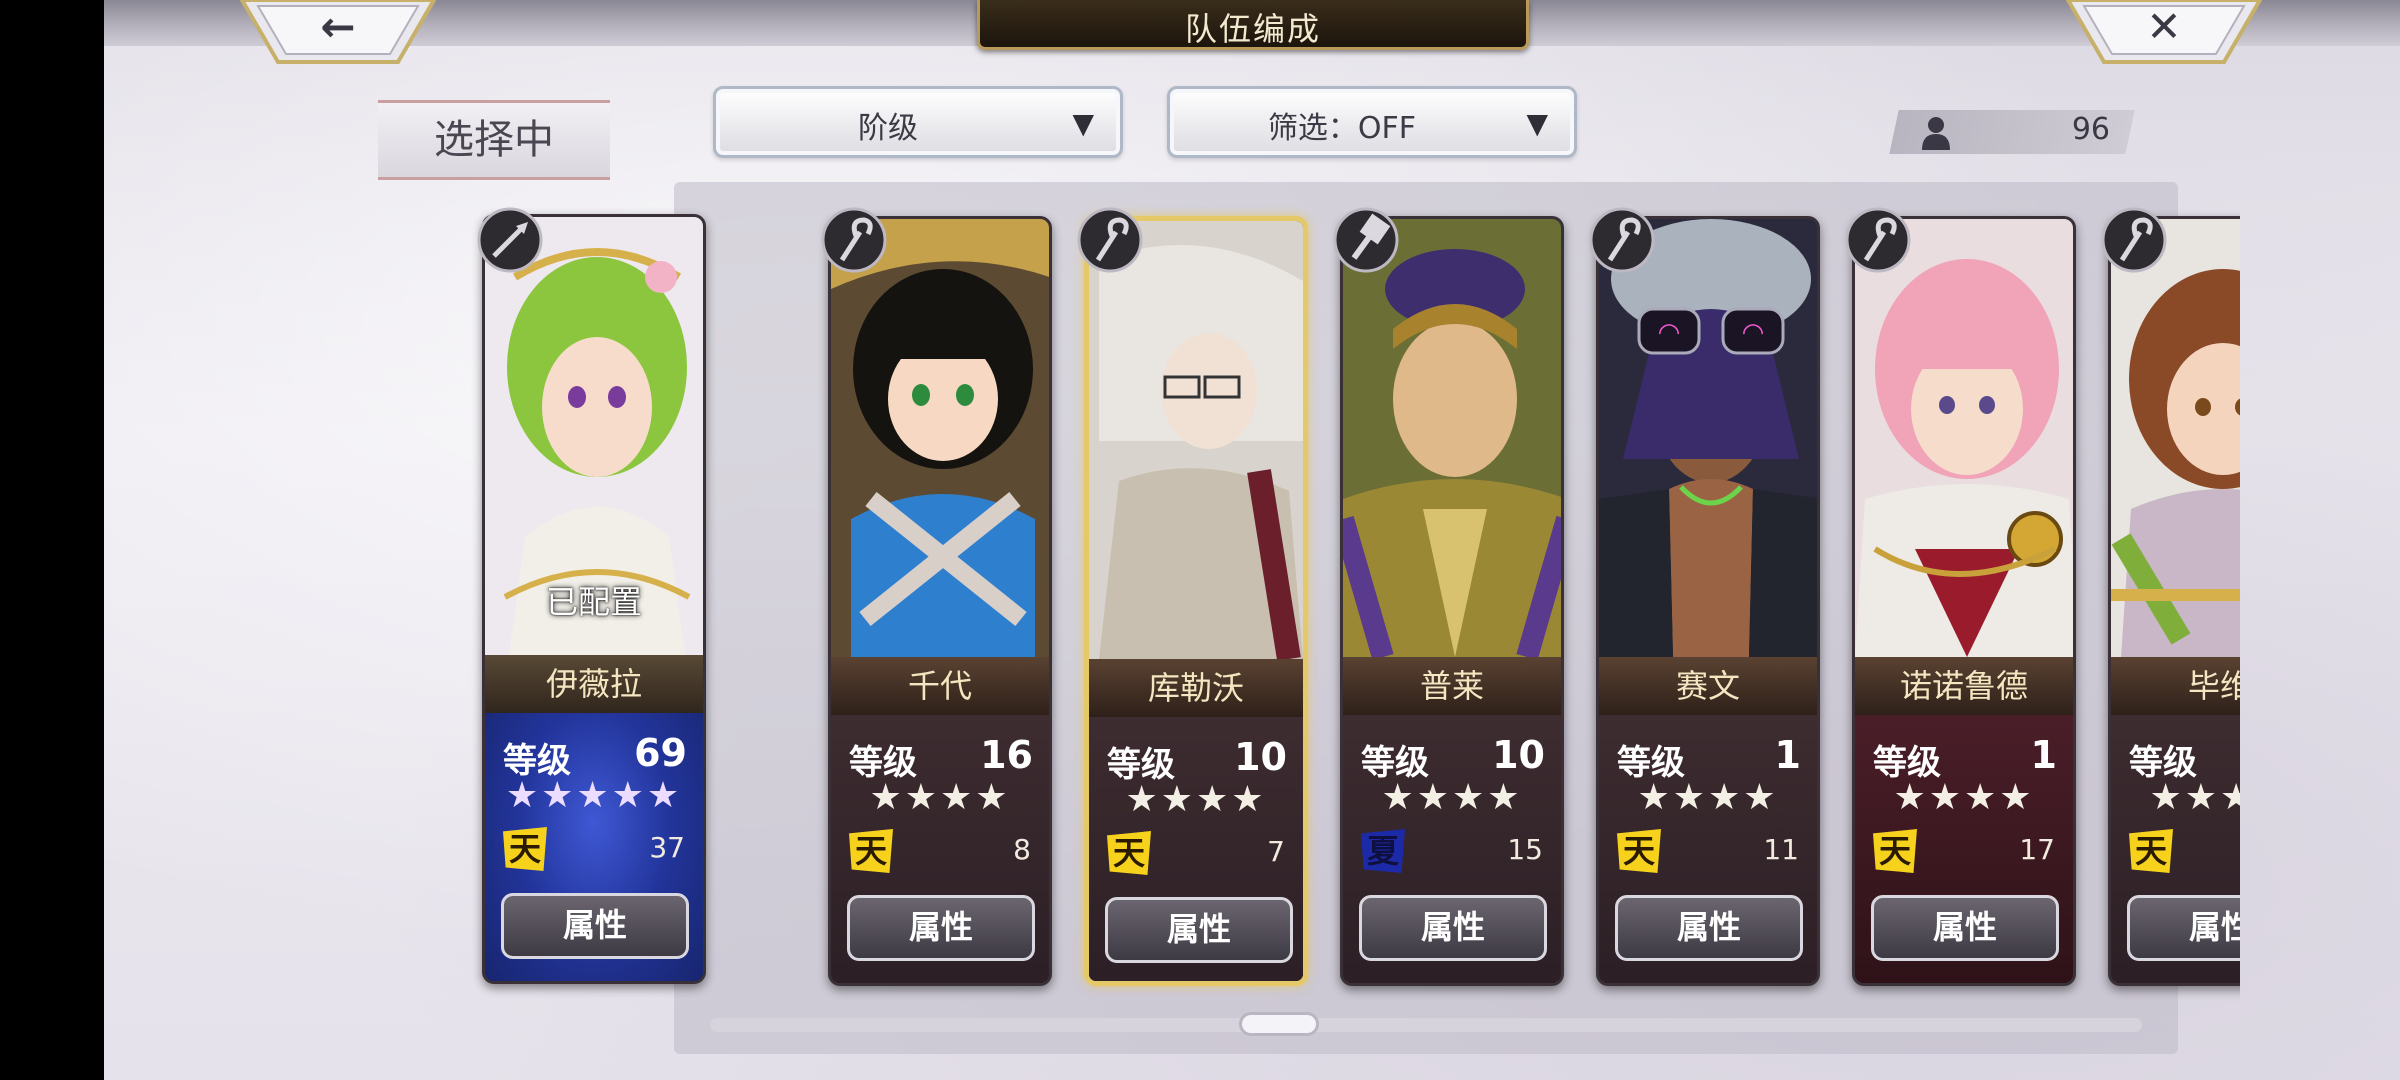 The width and height of the screenshot is (2400, 1080). I want to click on page-title: 队伍编成, so click(1252, 29).